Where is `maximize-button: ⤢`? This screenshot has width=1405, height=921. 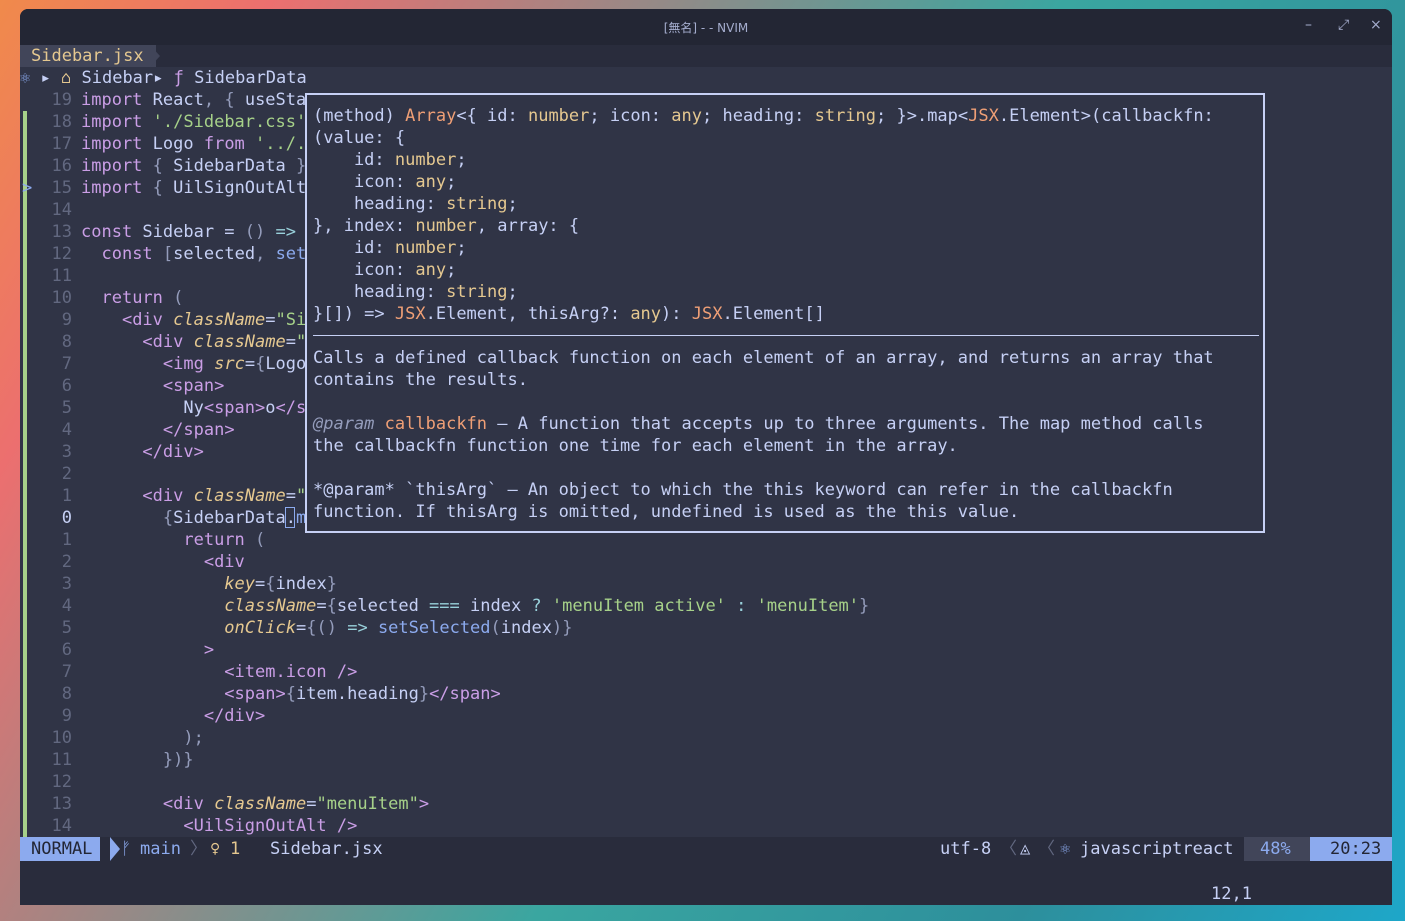 maximize-button: ⤢ is located at coordinates (1343, 25).